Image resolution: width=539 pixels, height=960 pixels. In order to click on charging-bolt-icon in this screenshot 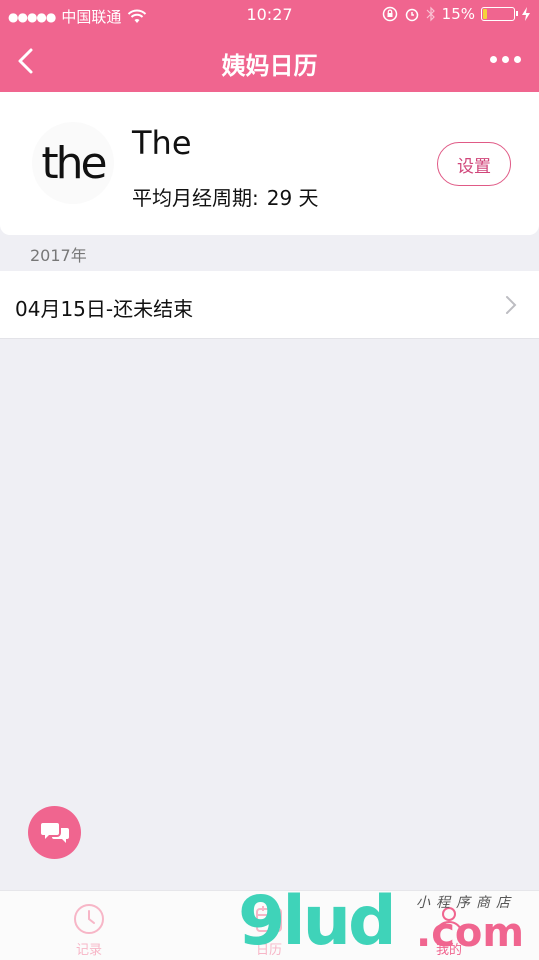, I will do `click(526, 14)`.